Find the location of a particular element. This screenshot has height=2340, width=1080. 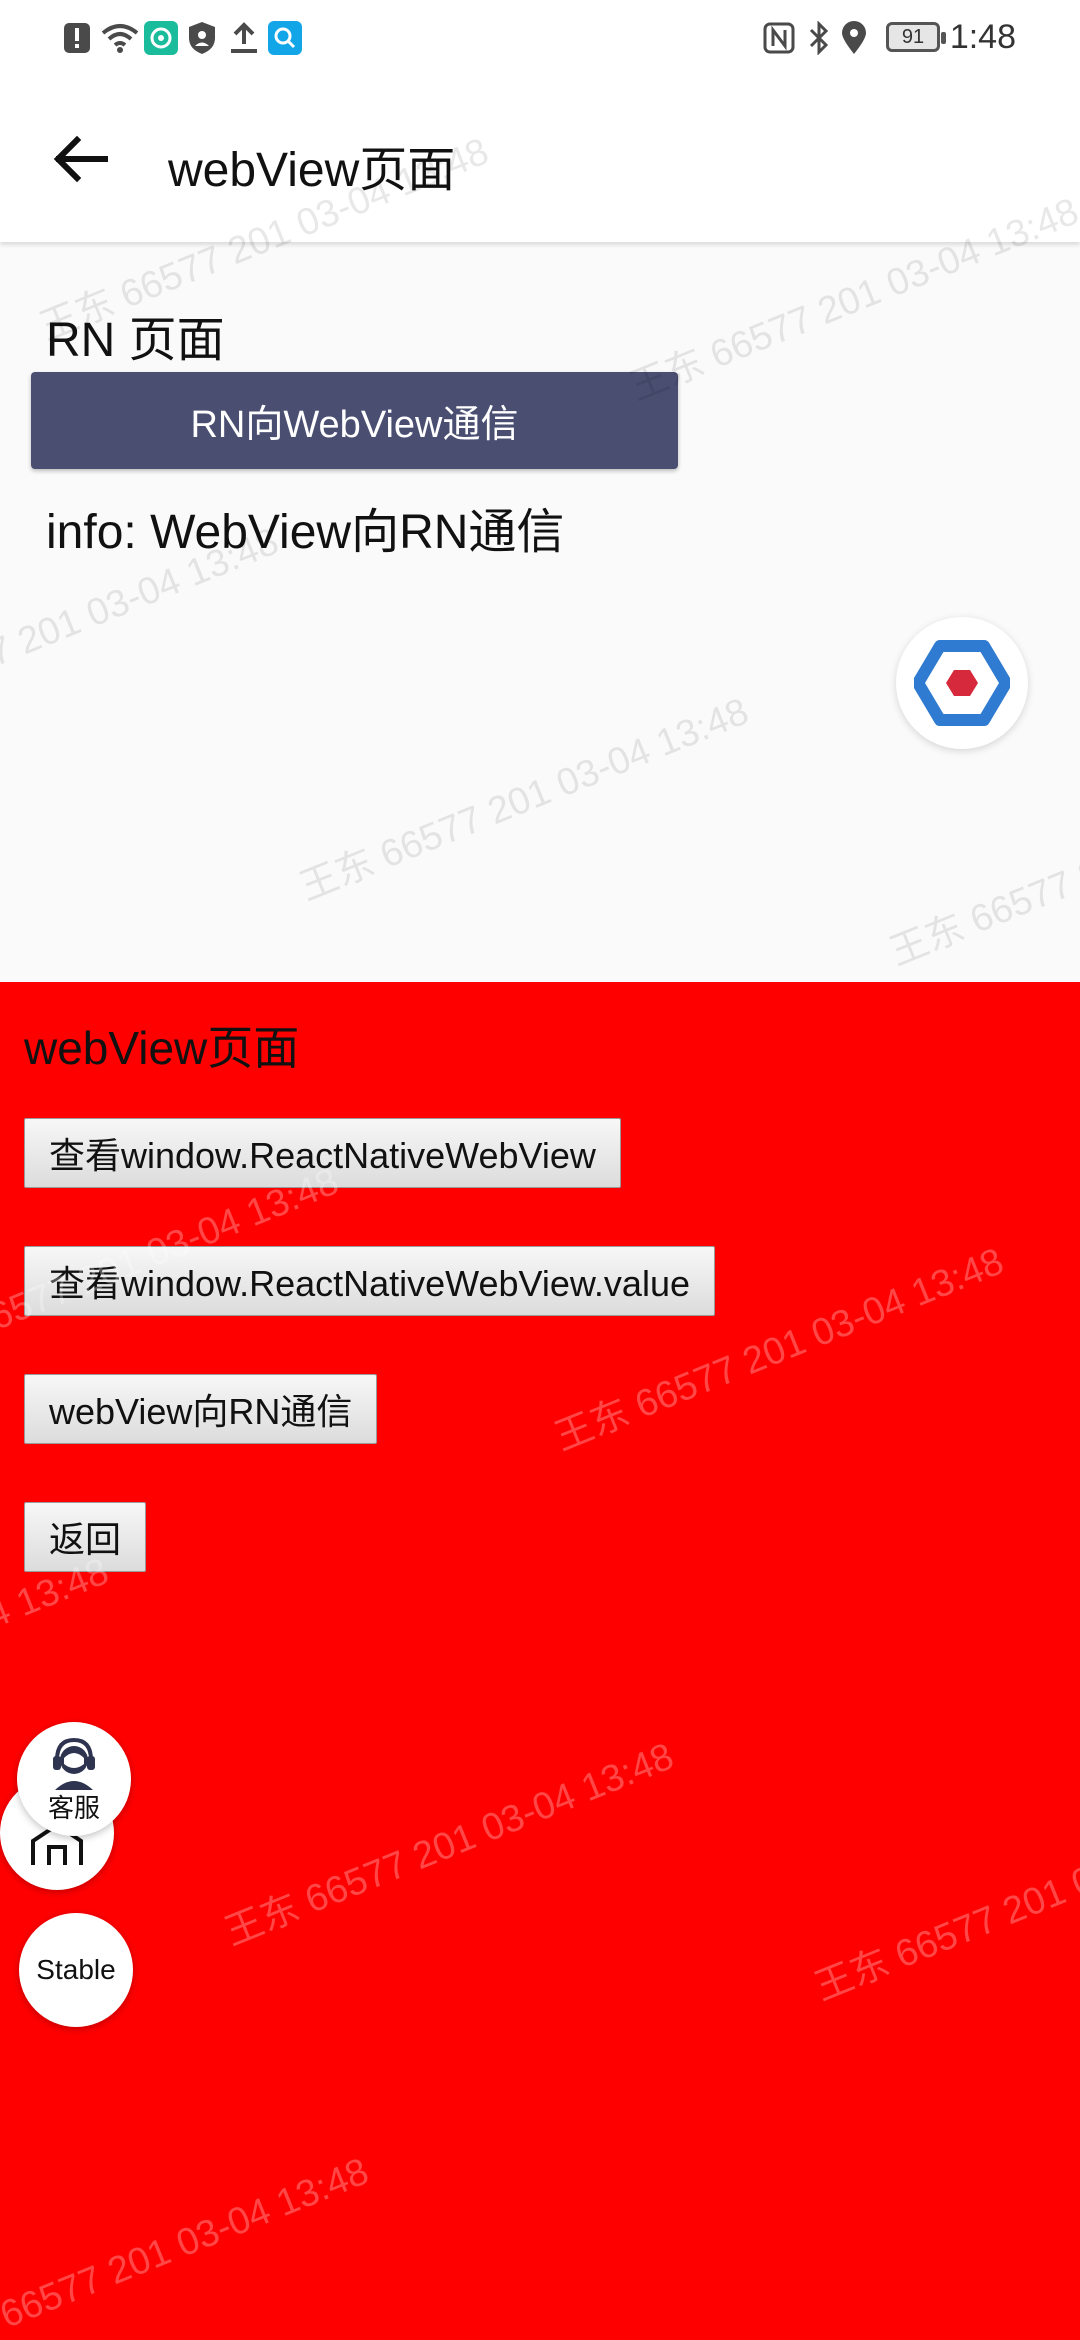

status-time: 1:48 is located at coordinates (982, 37).